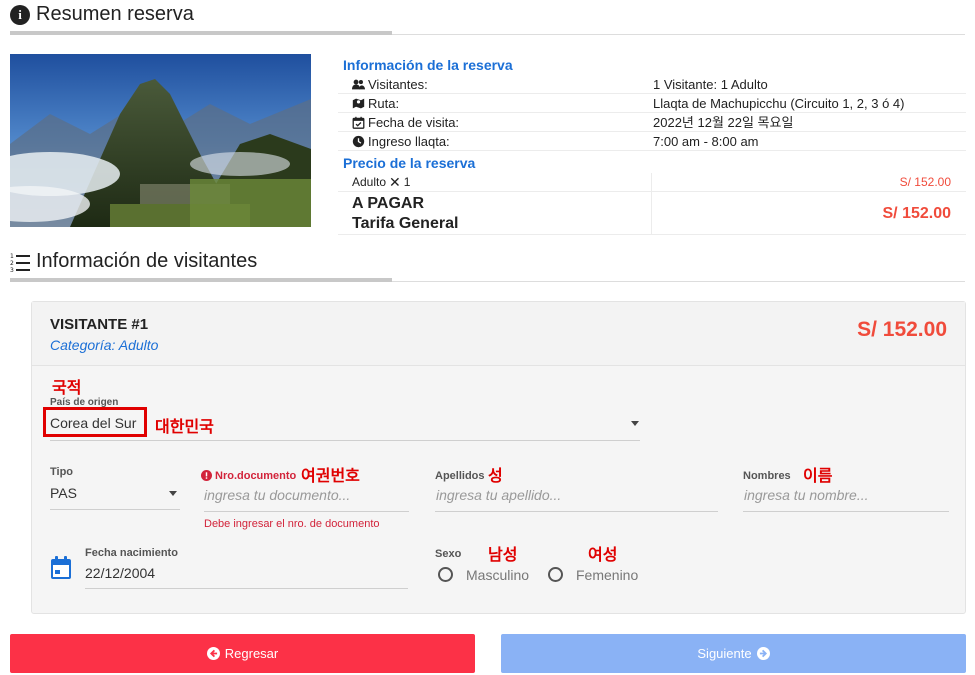 This screenshot has width=975, height=675. What do you see at coordinates (384, 103) in the screenshot?
I see `route-label: Ruta:` at bounding box center [384, 103].